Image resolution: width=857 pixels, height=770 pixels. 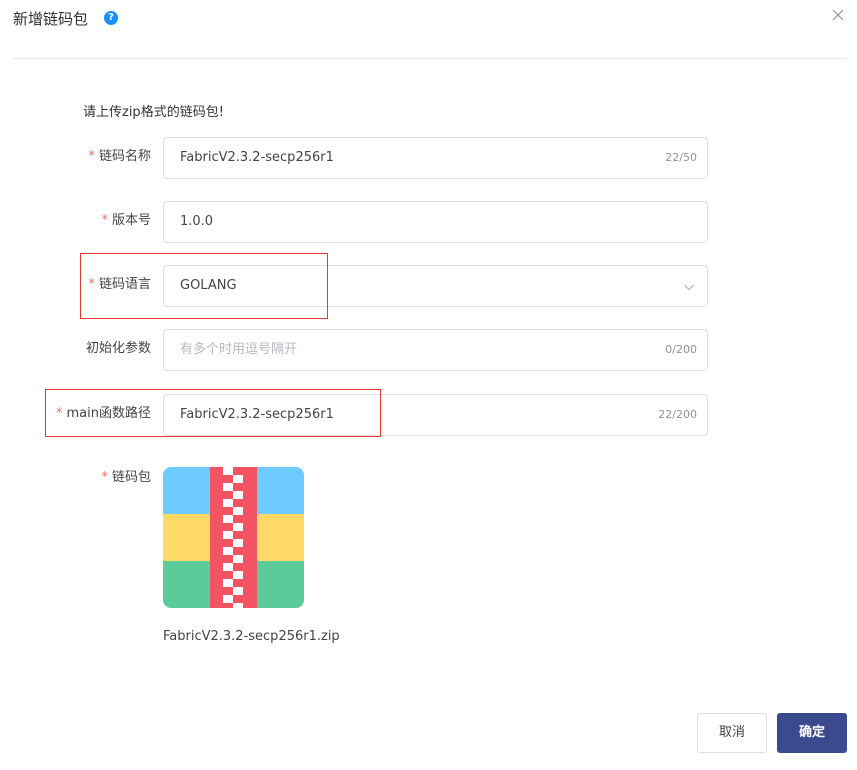 I want to click on confirm-button: 确定, so click(x=812, y=733).